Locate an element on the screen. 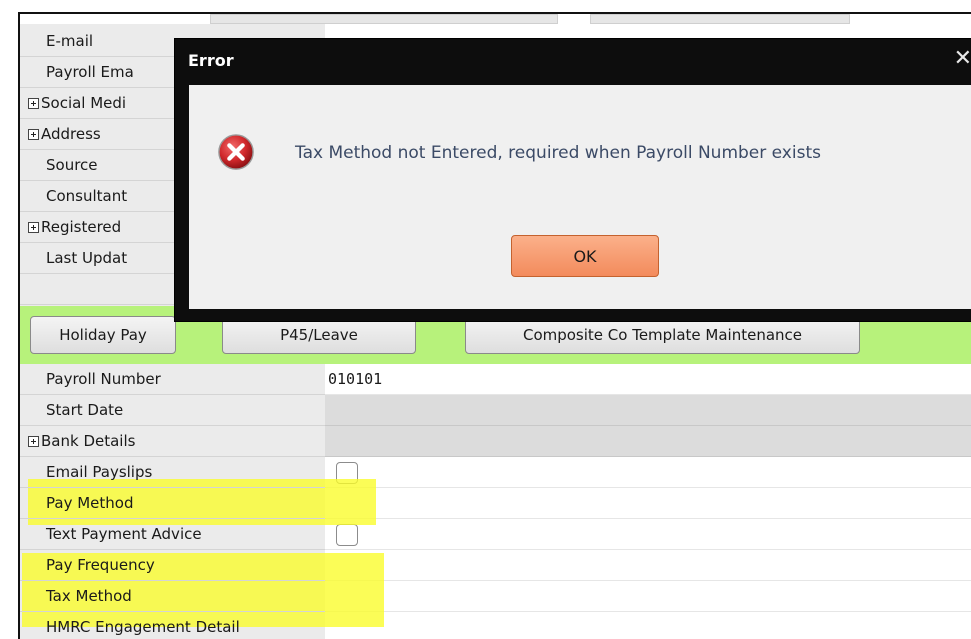 This screenshot has width=971, height=639. pay-method-field is located at coordinates (648, 503).